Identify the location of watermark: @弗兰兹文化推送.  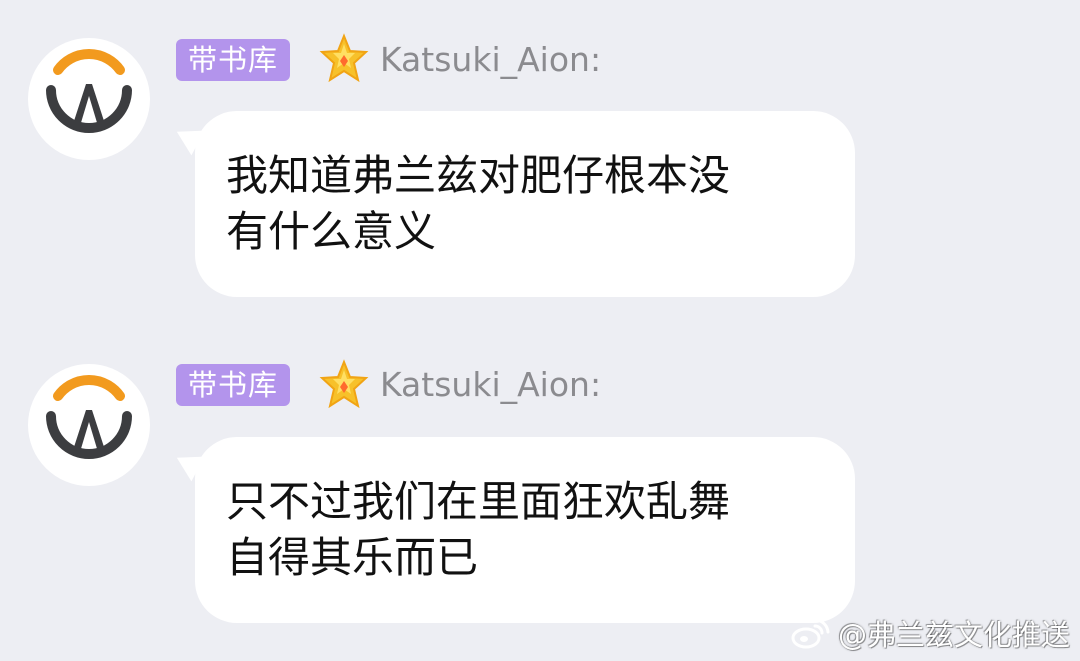
(929, 633).